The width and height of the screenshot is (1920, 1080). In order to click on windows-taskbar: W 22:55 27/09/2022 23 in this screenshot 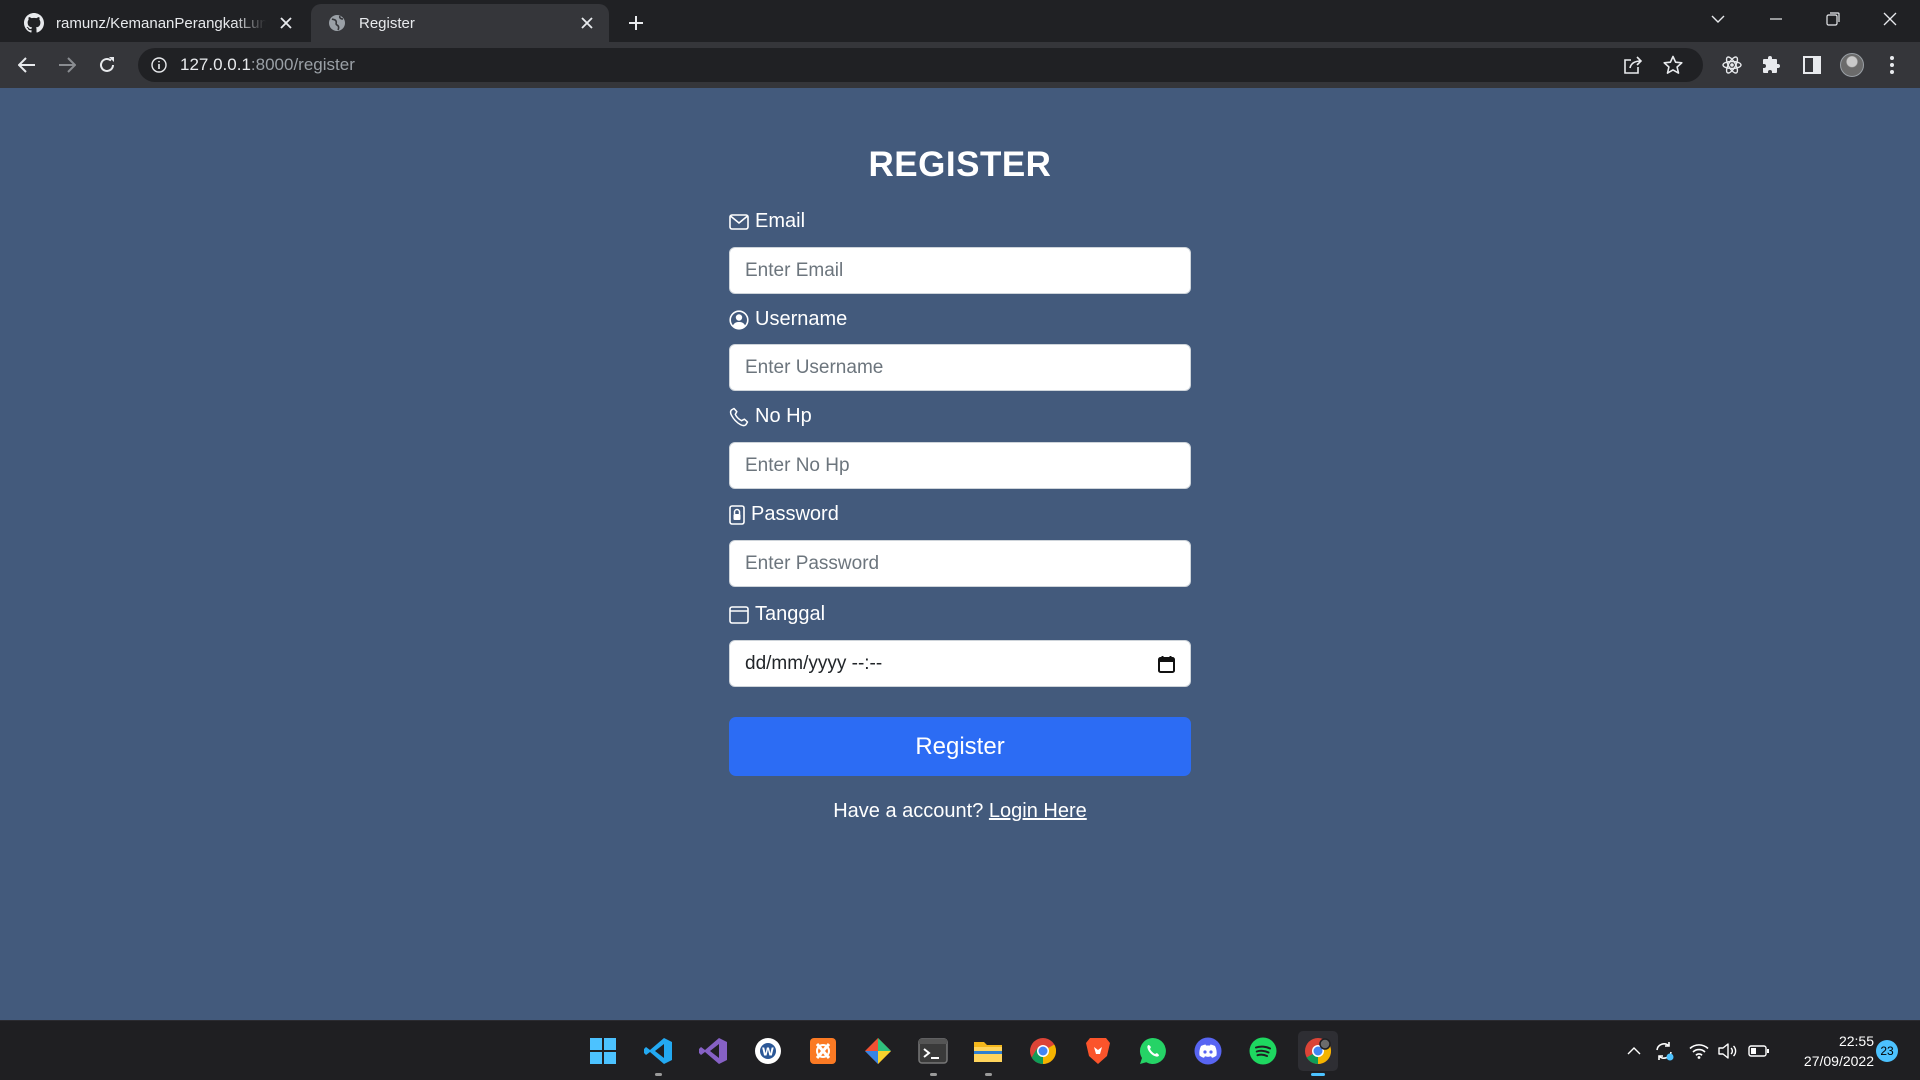, I will do `click(960, 1050)`.